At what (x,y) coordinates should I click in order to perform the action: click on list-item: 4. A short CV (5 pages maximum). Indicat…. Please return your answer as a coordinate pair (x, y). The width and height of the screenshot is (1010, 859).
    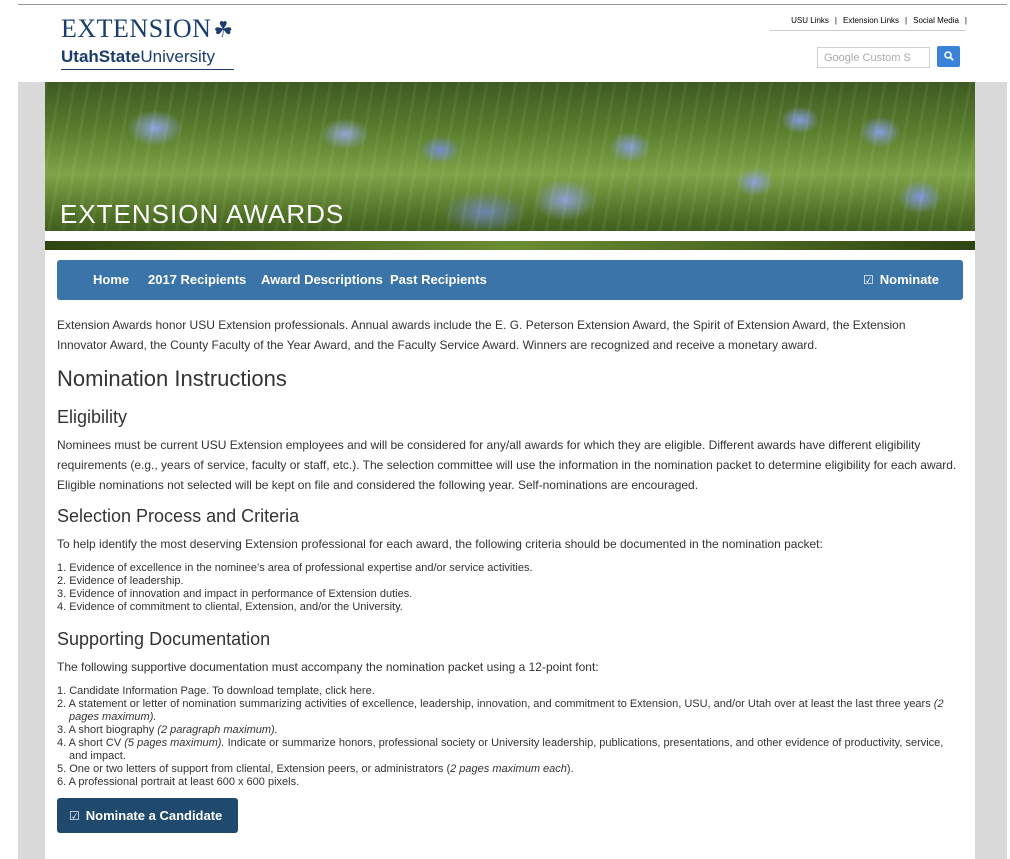
    Looking at the image, I should click on (509, 750).